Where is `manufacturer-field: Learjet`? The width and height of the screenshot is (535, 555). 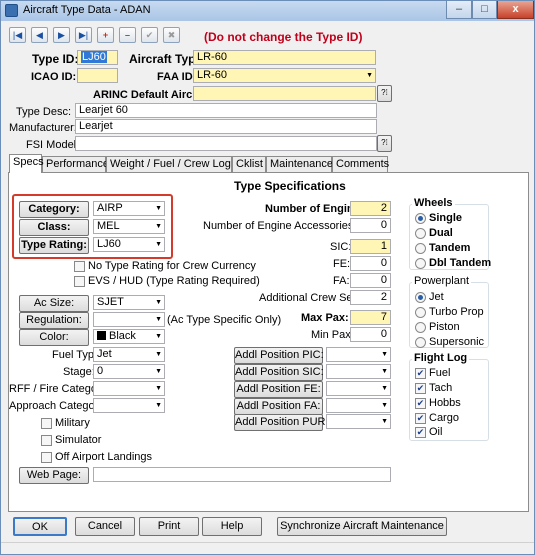
manufacturer-field: Learjet is located at coordinates (226, 126).